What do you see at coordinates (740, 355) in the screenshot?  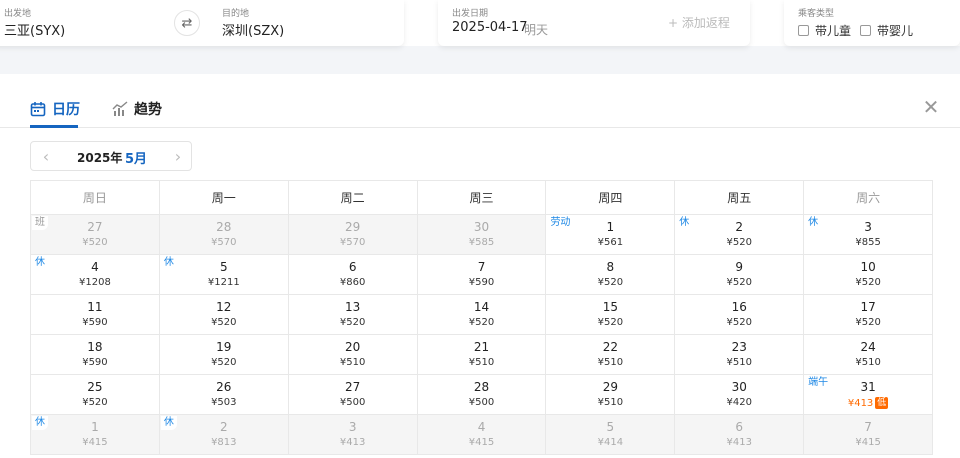 I see `calendar-day-cell: 23 ¥510` at bounding box center [740, 355].